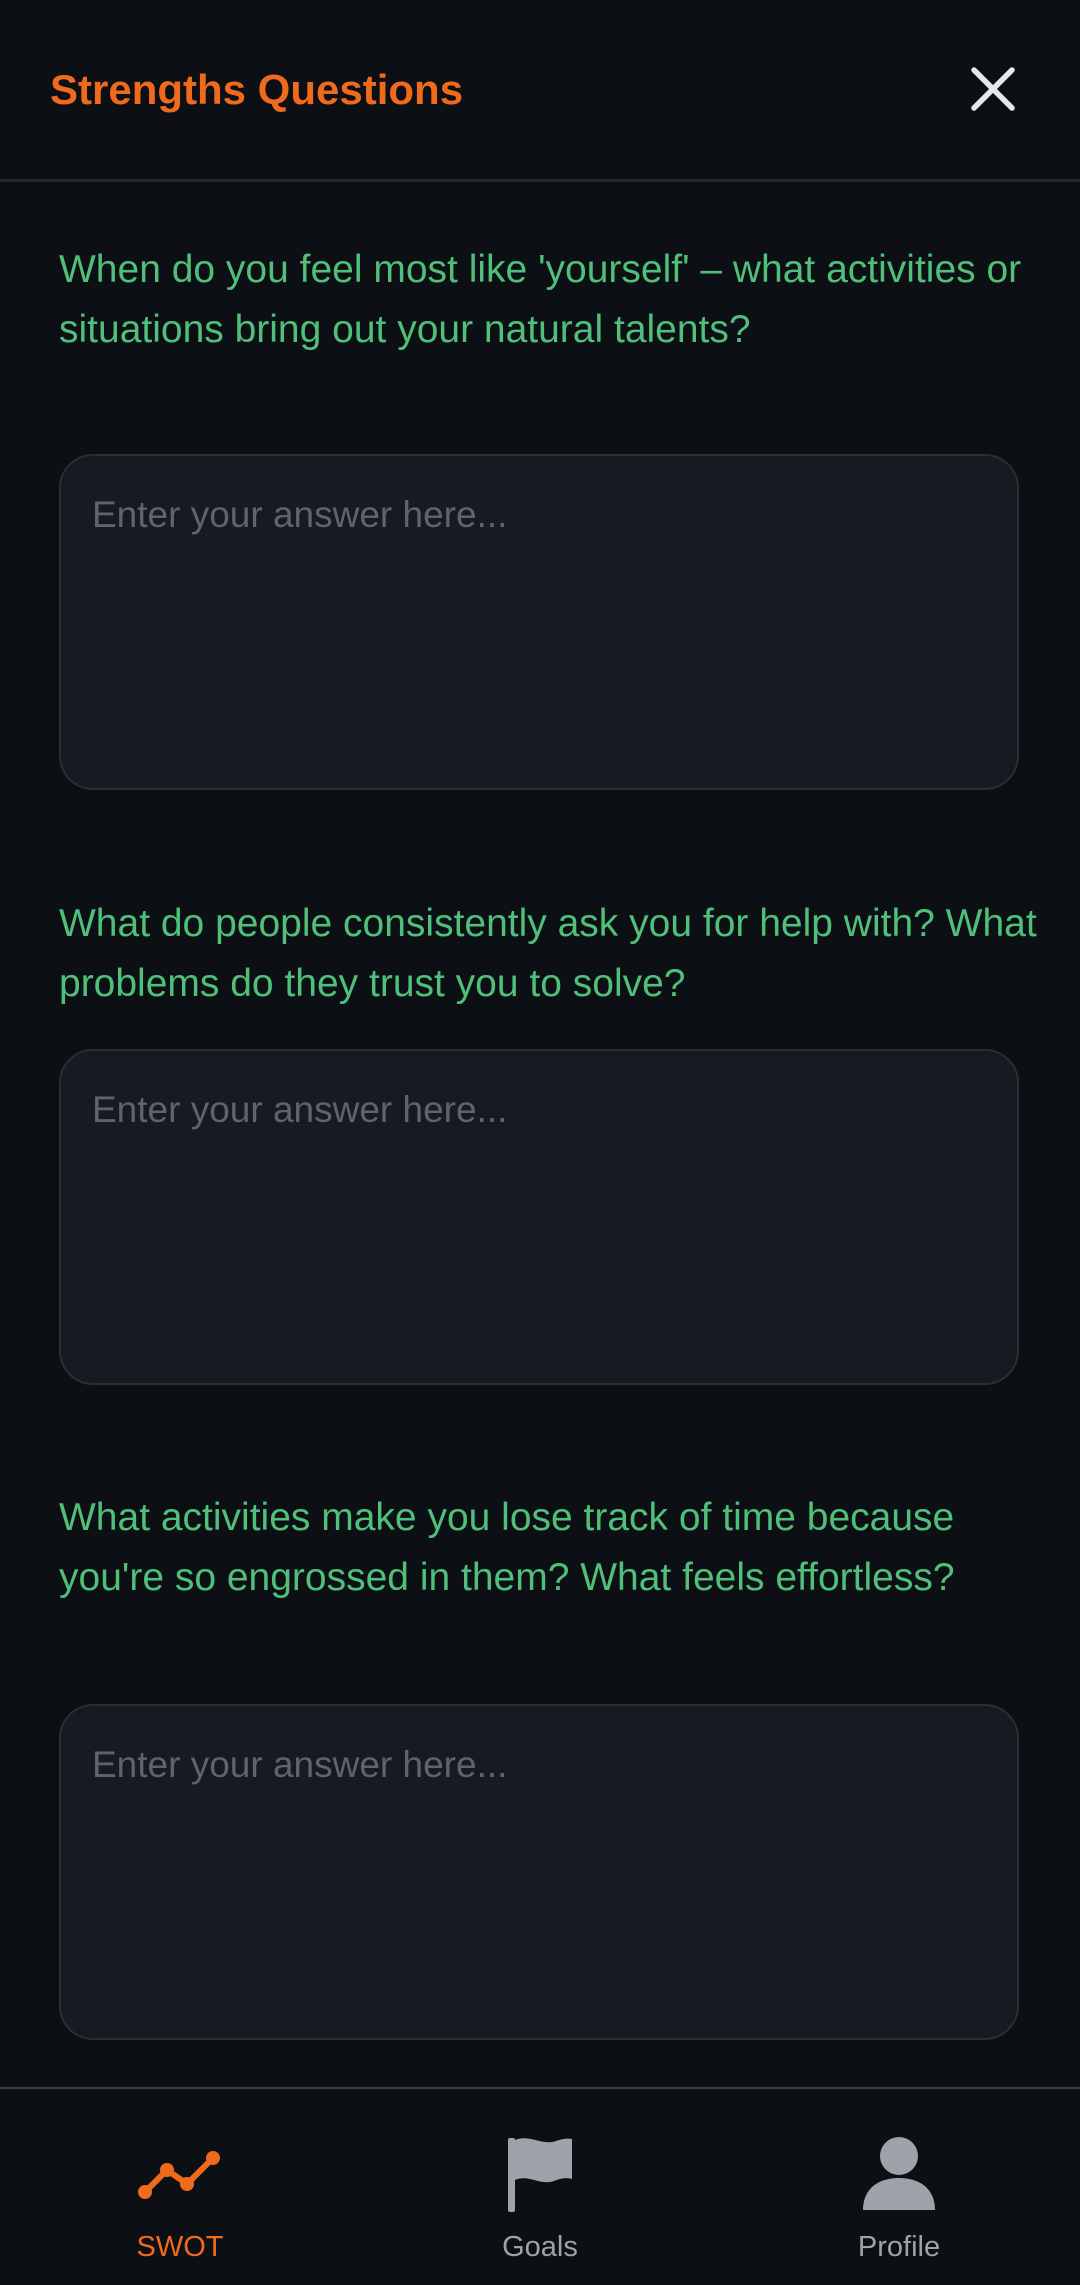 This screenshot has width=1080, height=2285. What do you see at coordinates (540, 2174) in the screenshot?
I see `flag-icon` at bounding box center [540, 2174].